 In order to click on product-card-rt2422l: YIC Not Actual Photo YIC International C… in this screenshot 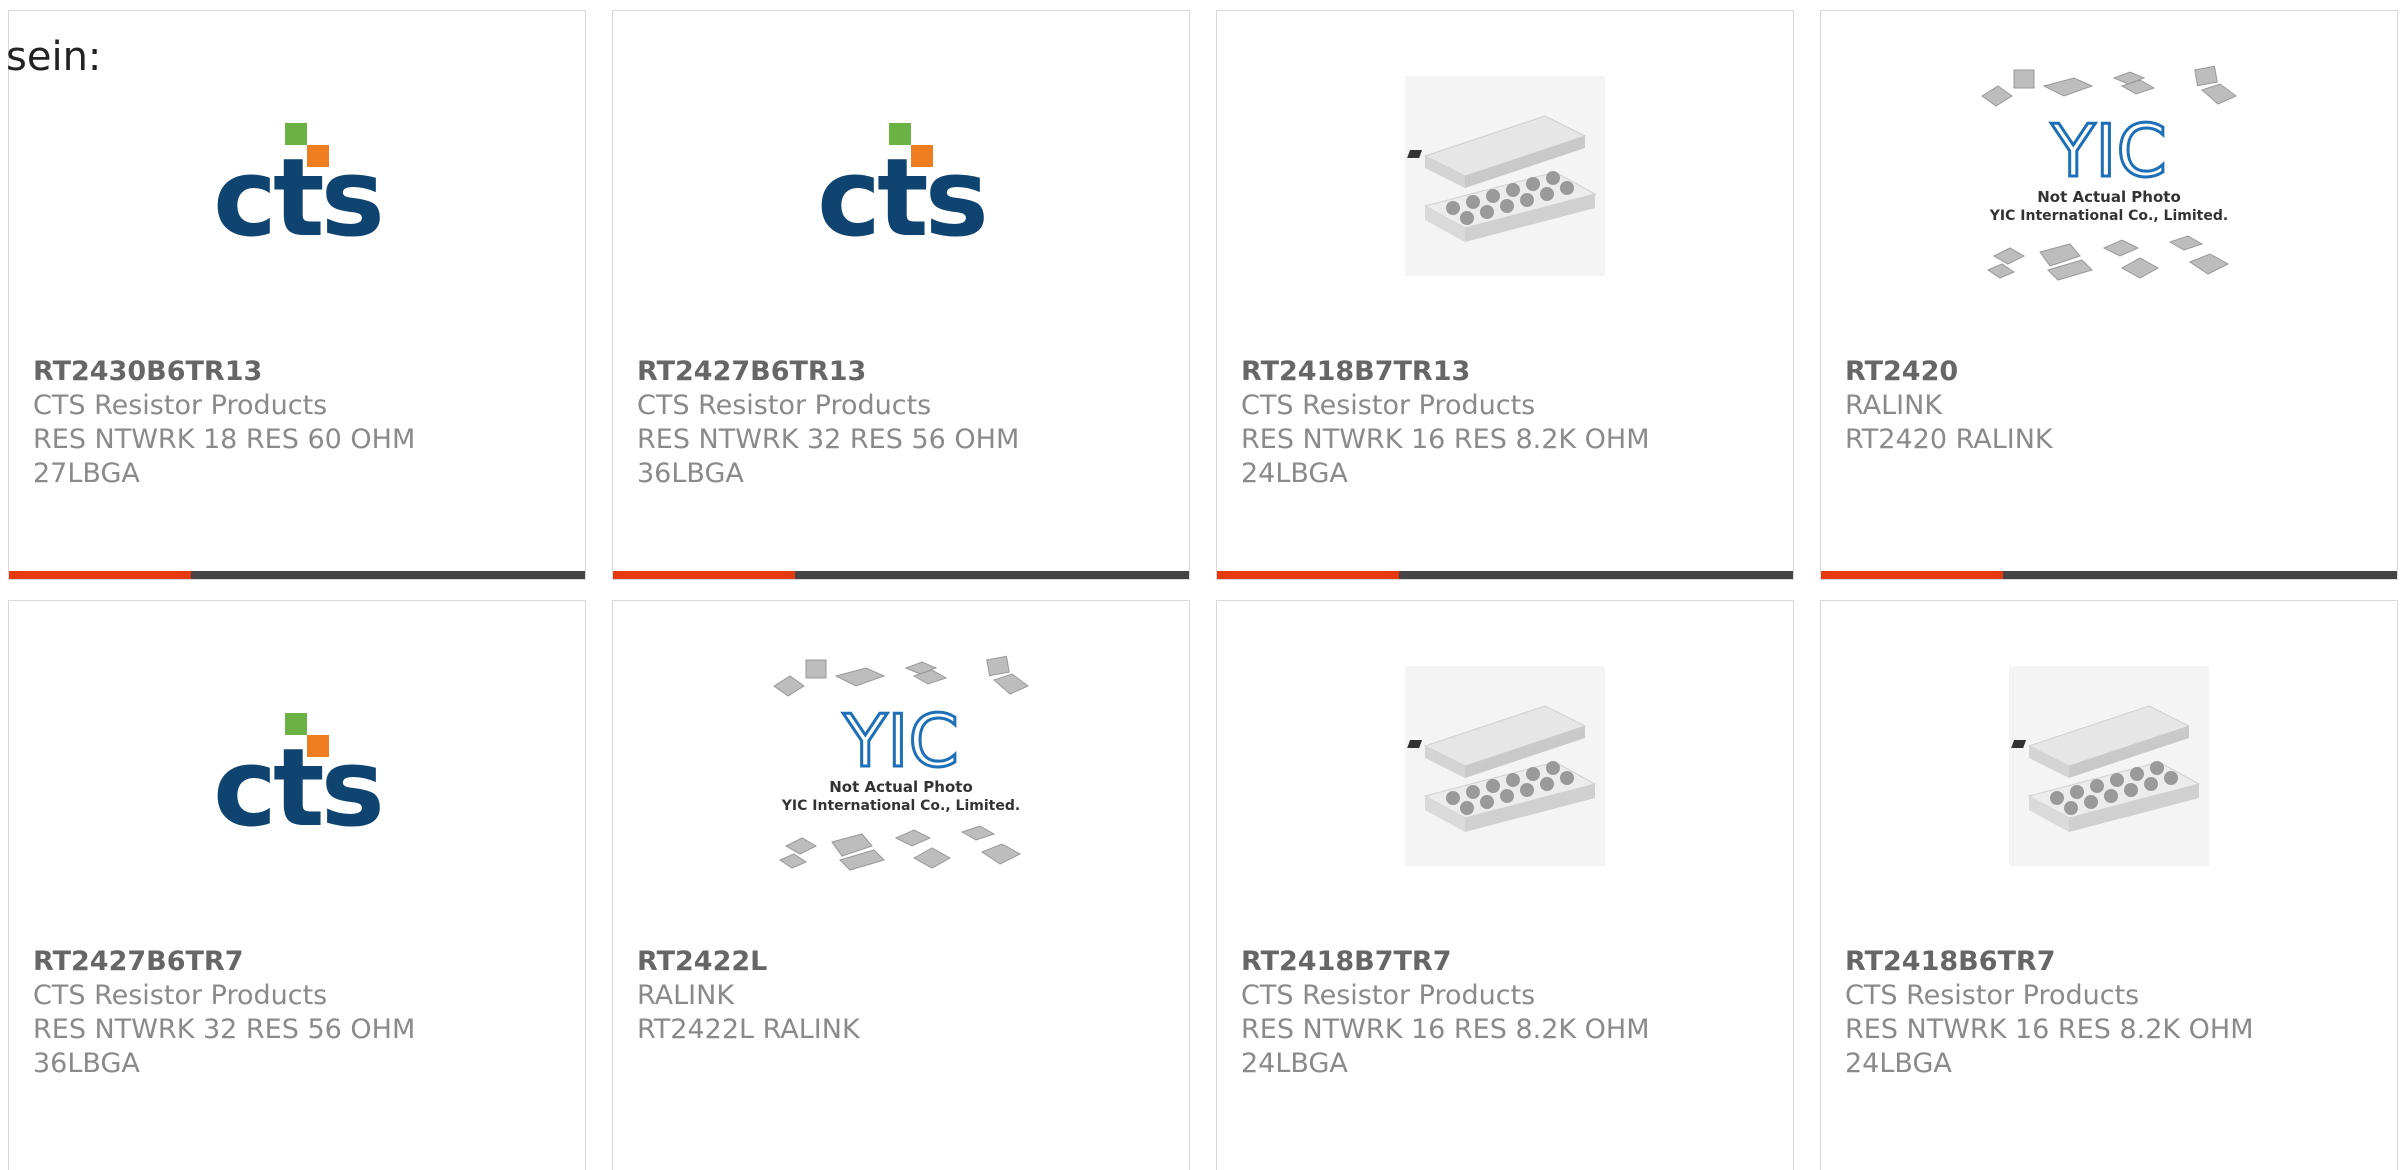, I will do `click(901, 885)`.